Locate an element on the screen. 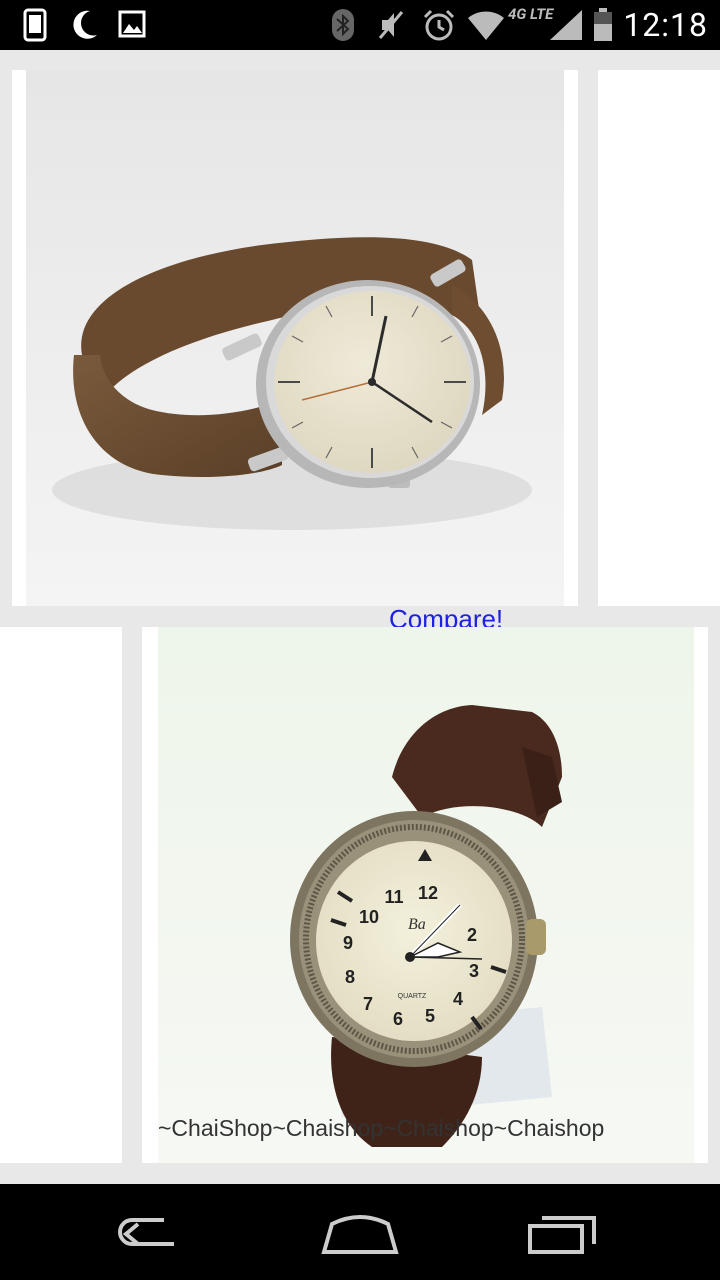  status-bar: 4G LTE 12:18 is located at coordinates (360, 25).